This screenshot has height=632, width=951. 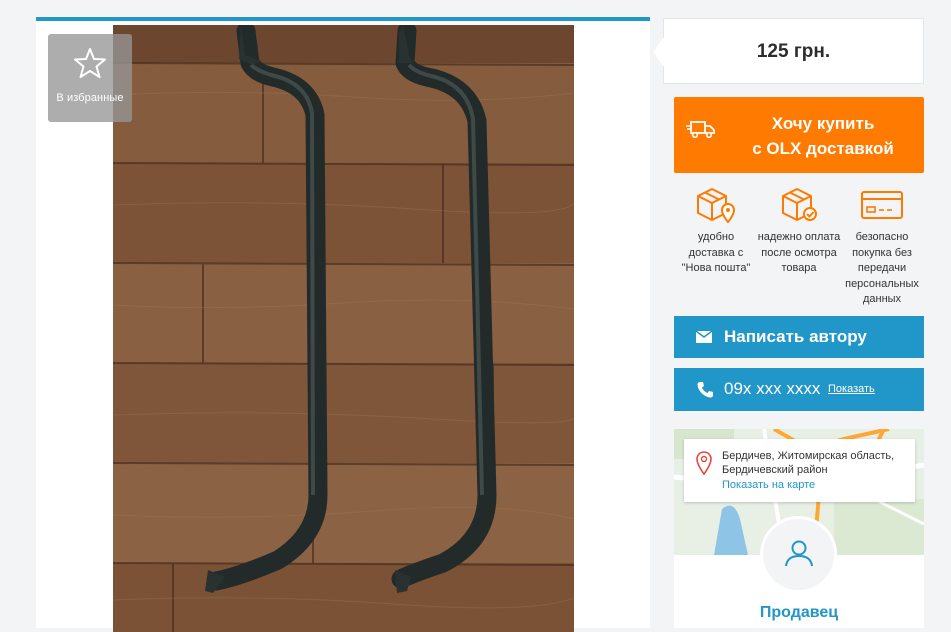 What do you see at coordinates (793, 51) in the screenshot?
I see `price: 125 грн.` at bounding box center [793, 51].